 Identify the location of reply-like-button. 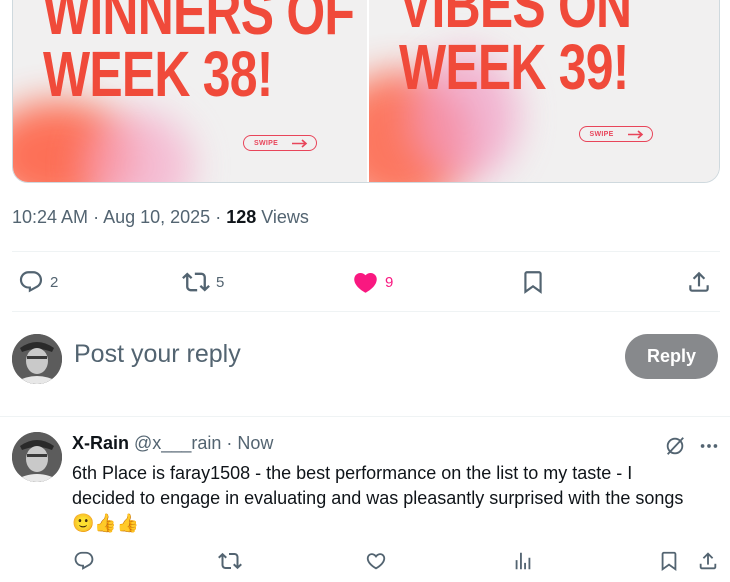
(376, 561).